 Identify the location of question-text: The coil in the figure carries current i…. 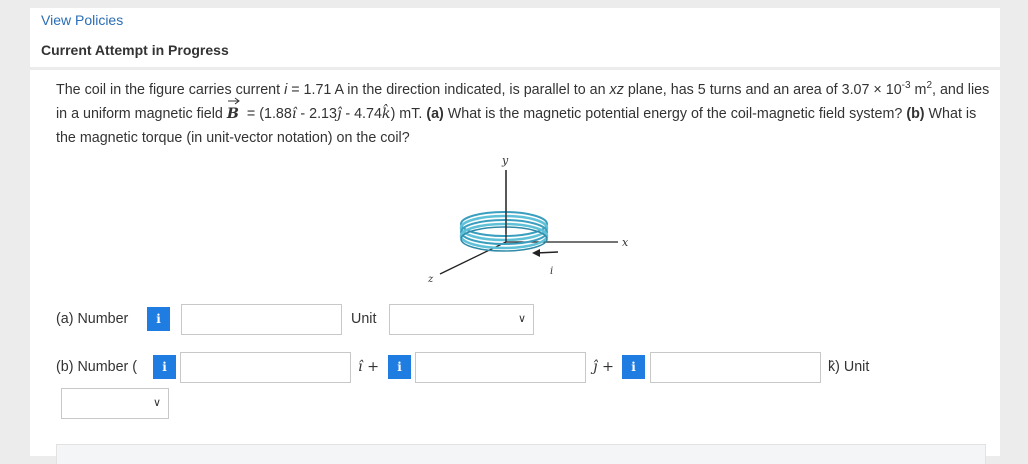
(523, 114).